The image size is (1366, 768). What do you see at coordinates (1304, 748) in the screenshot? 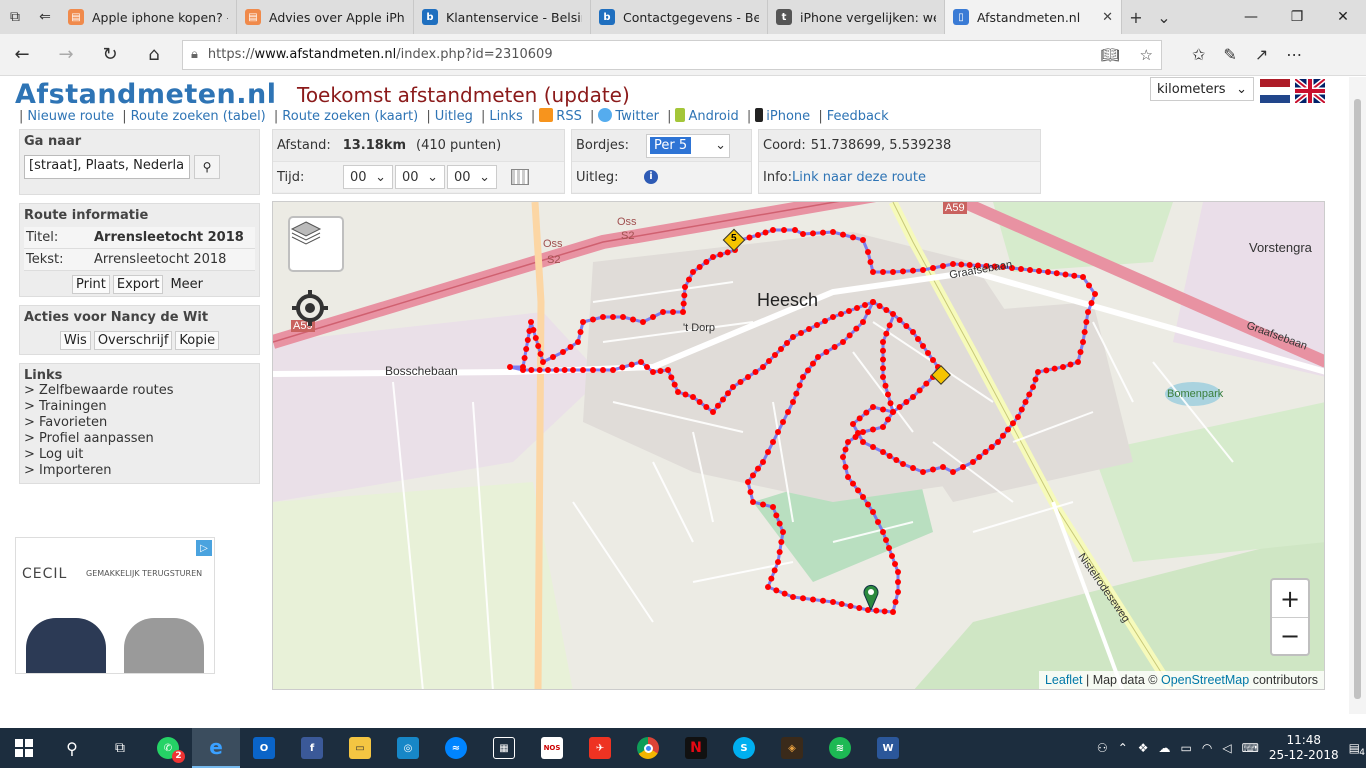
I see `clock: 11:48 25-12-2018` at bounding box center [1304, 748].